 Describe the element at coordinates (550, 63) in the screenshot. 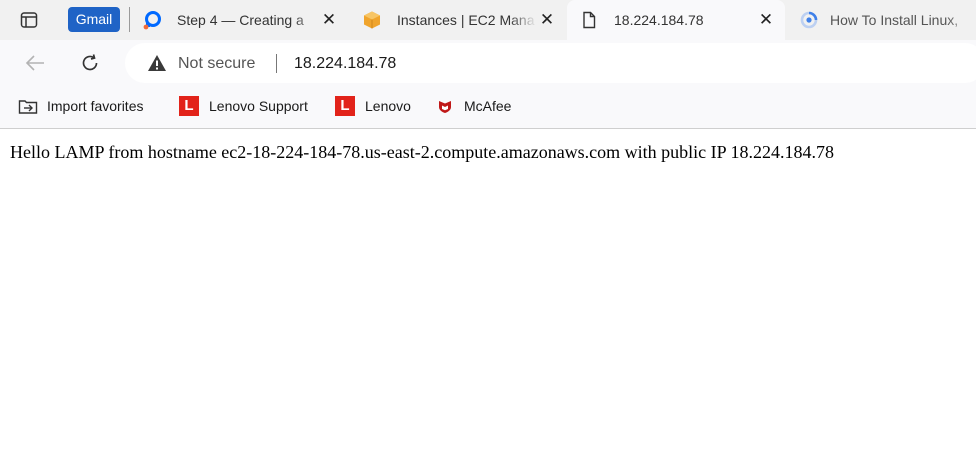

I see `address-bar: Not secure 18.224.184.78` at that location.